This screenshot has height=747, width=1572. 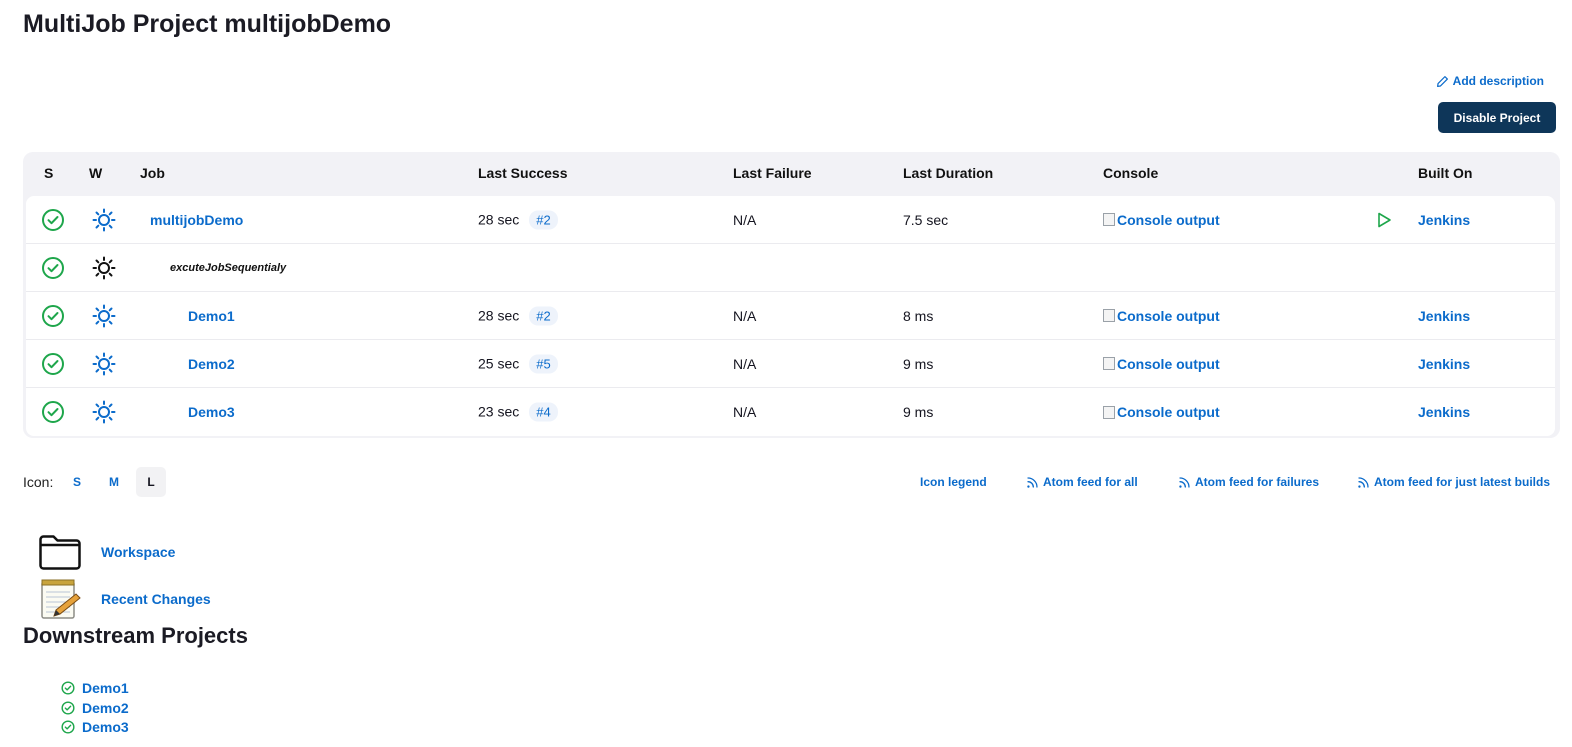 I want to click on list-item: Demo3, so click(x=95, y=727).